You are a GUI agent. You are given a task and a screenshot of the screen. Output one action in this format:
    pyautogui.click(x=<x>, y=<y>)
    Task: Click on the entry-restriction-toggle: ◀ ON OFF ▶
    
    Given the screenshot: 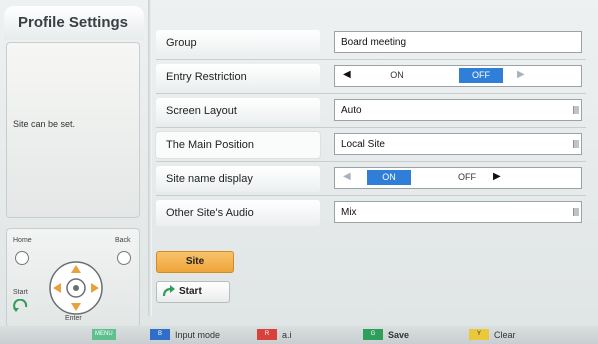 What is the action you would take?
    pyautogui.click(x=458, y=76)
    